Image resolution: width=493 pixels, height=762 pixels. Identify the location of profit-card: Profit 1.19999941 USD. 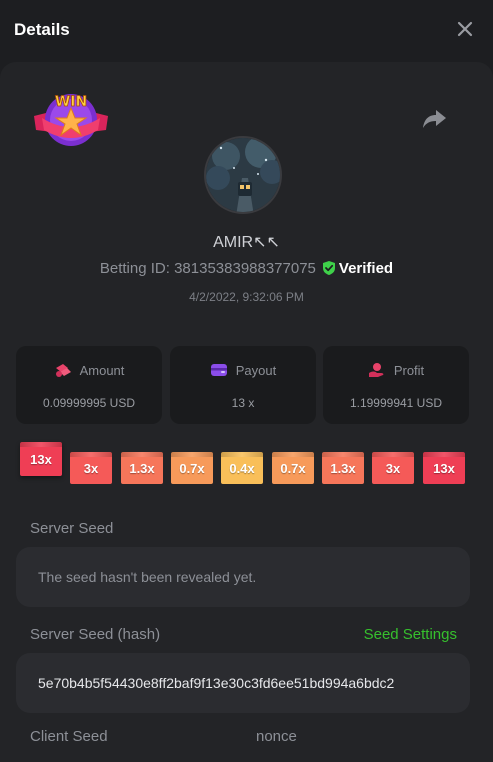
(396, 385).